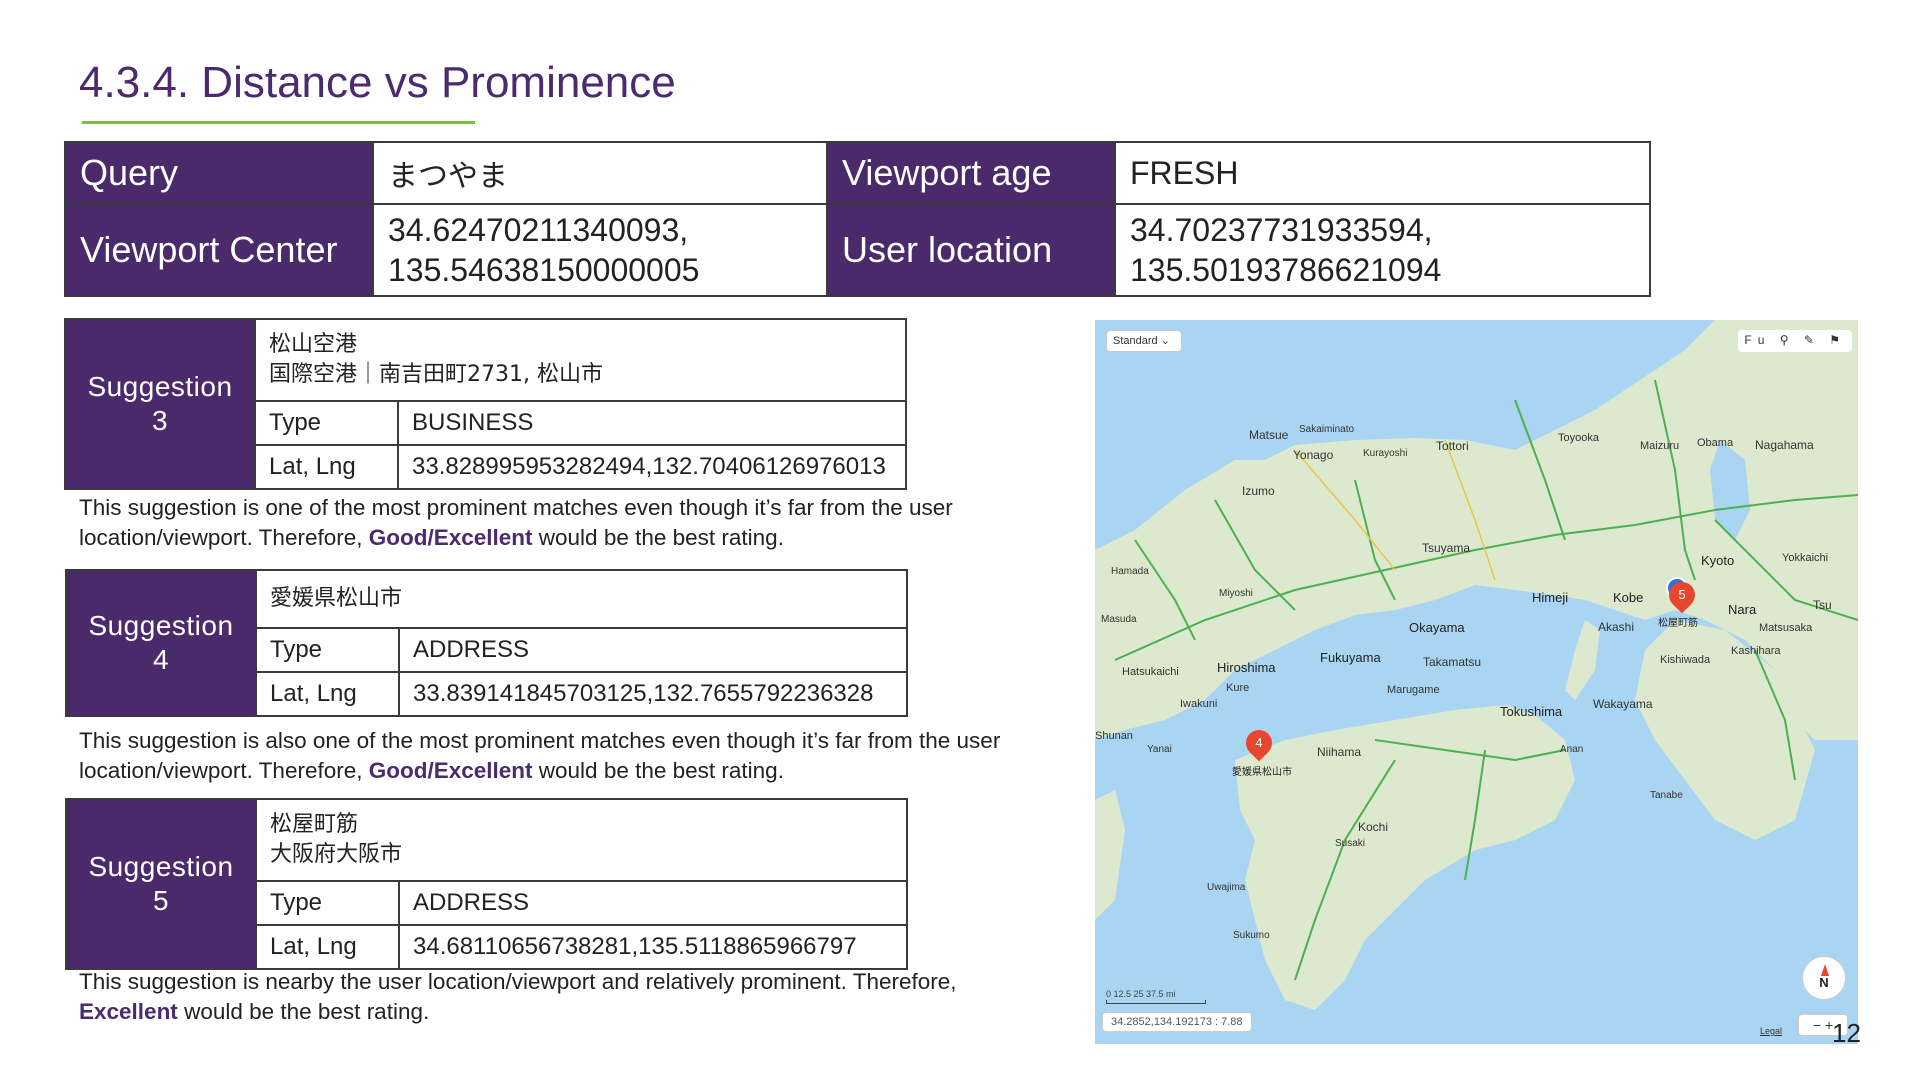  Describe the element at coordinates (336, 854) in the screenshot. I see `suggestion-5-name-line2: 大阪府大阪市` at that location.